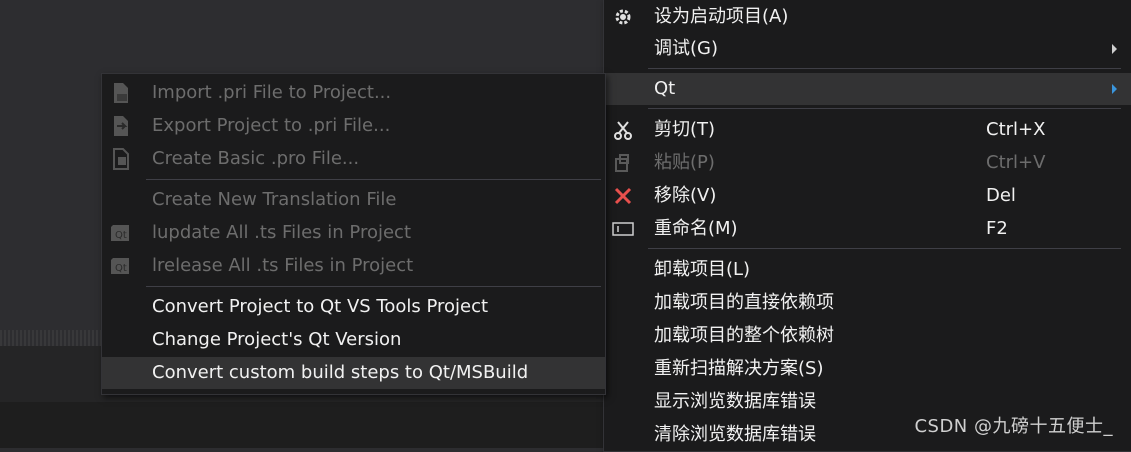  Describe the element at coordinates (867, 369) in the screenshot. I see `menu-item-rescan: 重新扫描解决方案(S)` at that location.